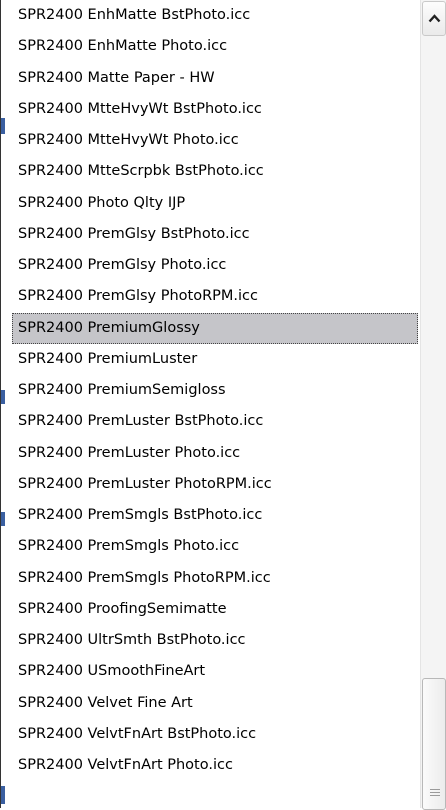 The image size is (446, 810). What do you see at coordinates (215, 546) in the screenshot?
I see `list-item: SPR2400 PremSmgls Photo.icc` at bounding box center [215, 546].